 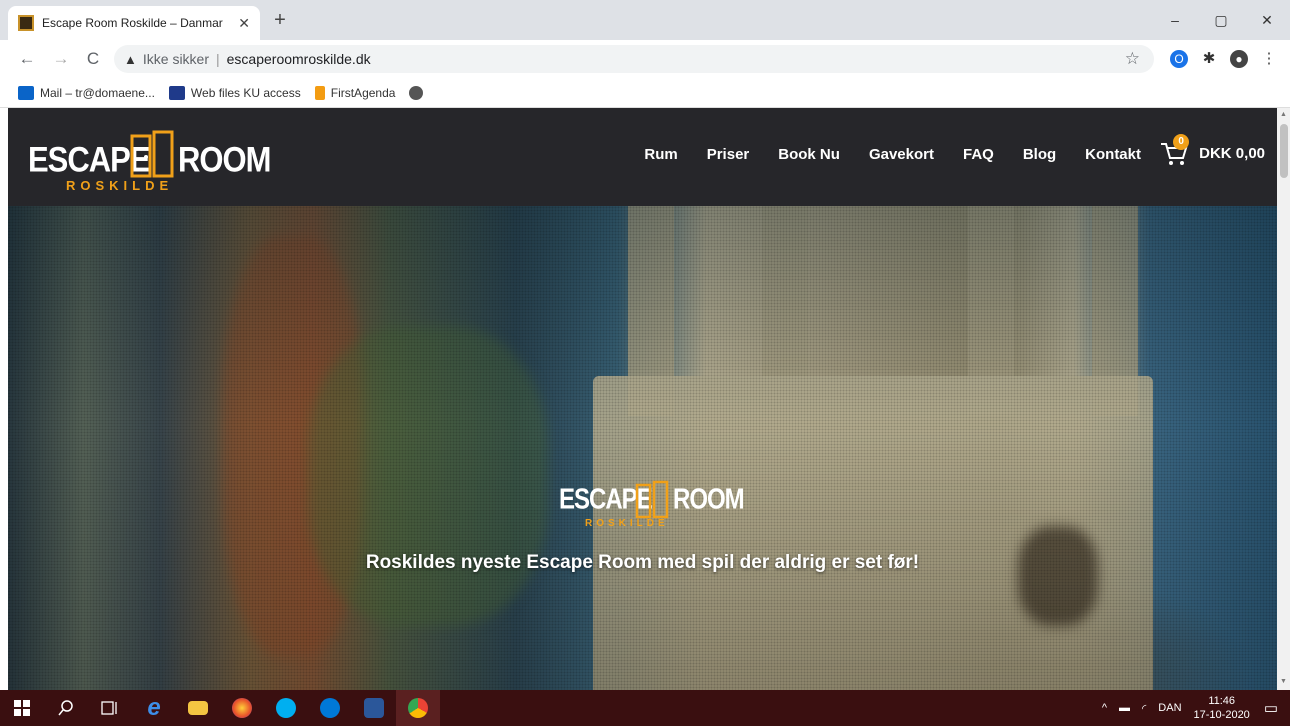 I want to click on skype-for-business-icon, so click(x=330, y=708).